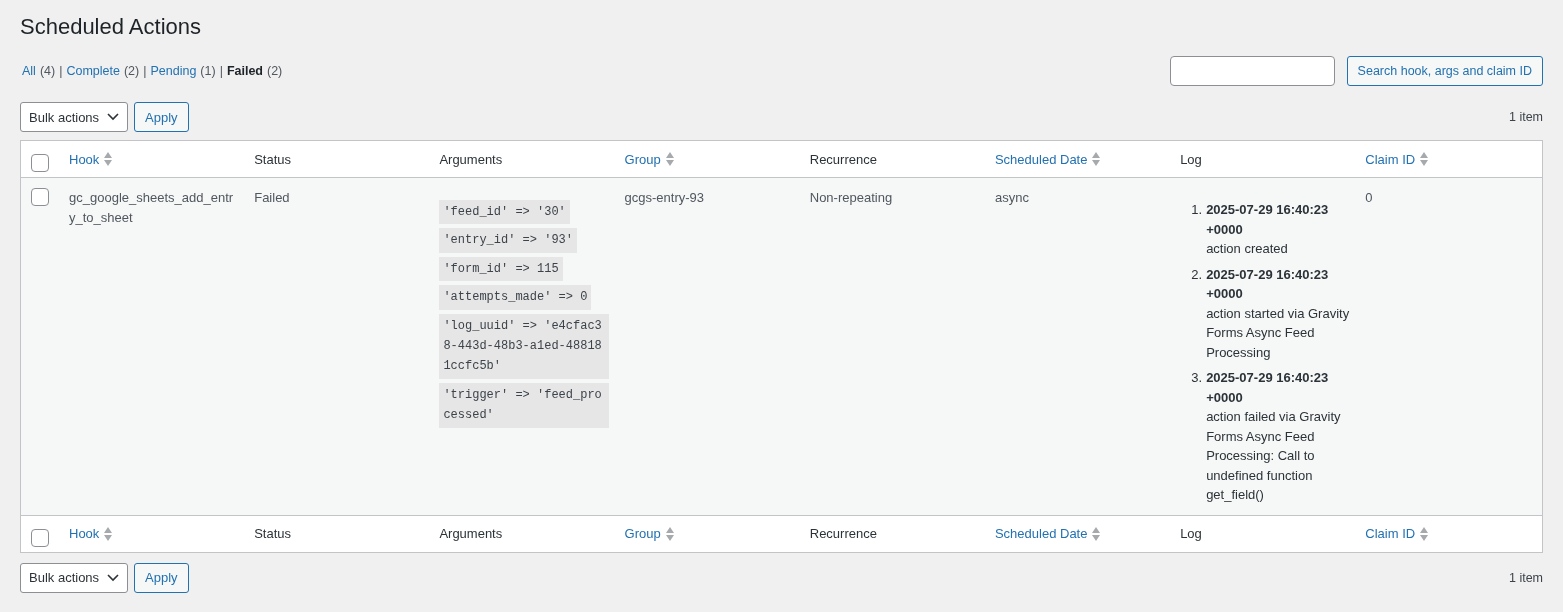 This screenshot has width=1563, height=612. I want to click on status-filter-link: Complete, so click(93, 71).